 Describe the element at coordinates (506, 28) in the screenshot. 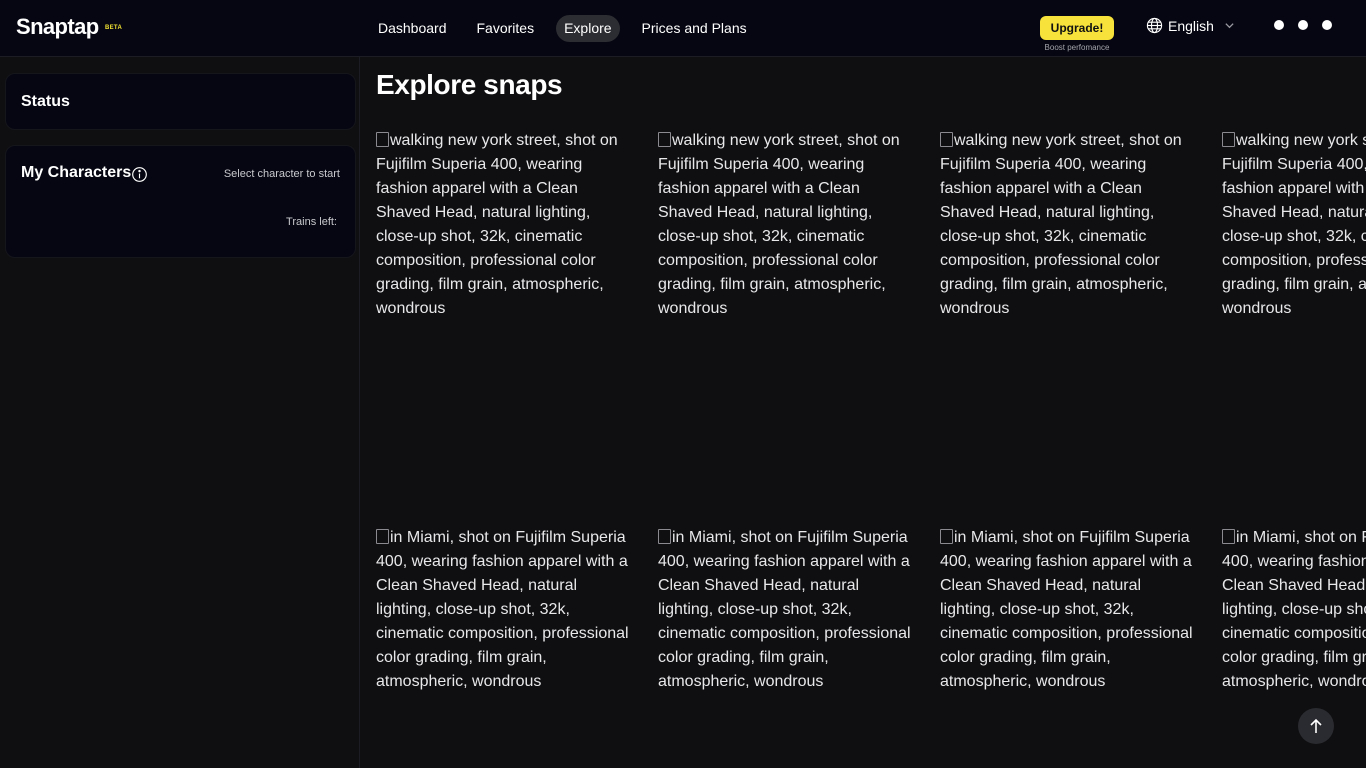

I see `nav-favorites: Favorites` at that location.